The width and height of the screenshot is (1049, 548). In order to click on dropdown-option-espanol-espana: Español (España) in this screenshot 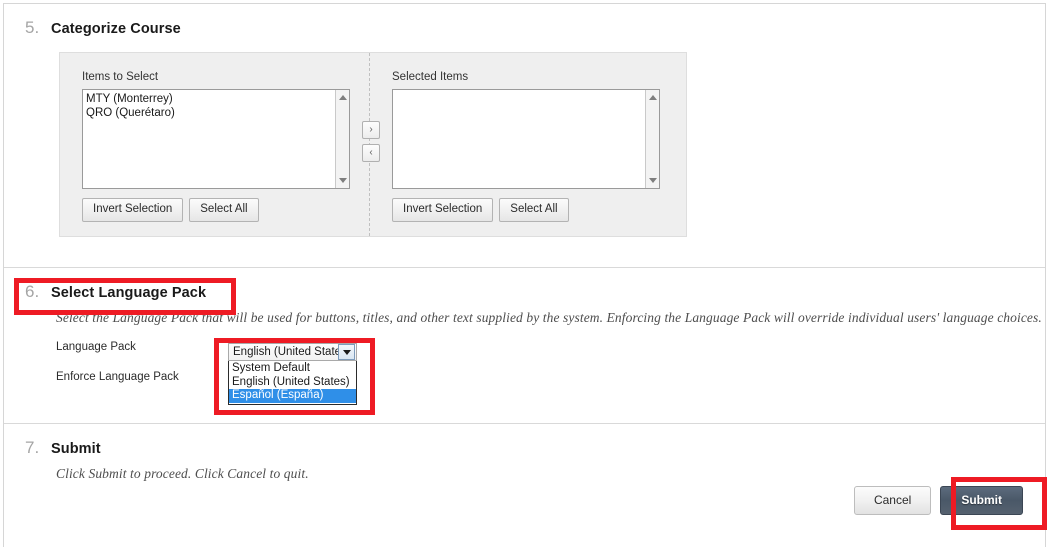, I will do `click(292, 396)`.